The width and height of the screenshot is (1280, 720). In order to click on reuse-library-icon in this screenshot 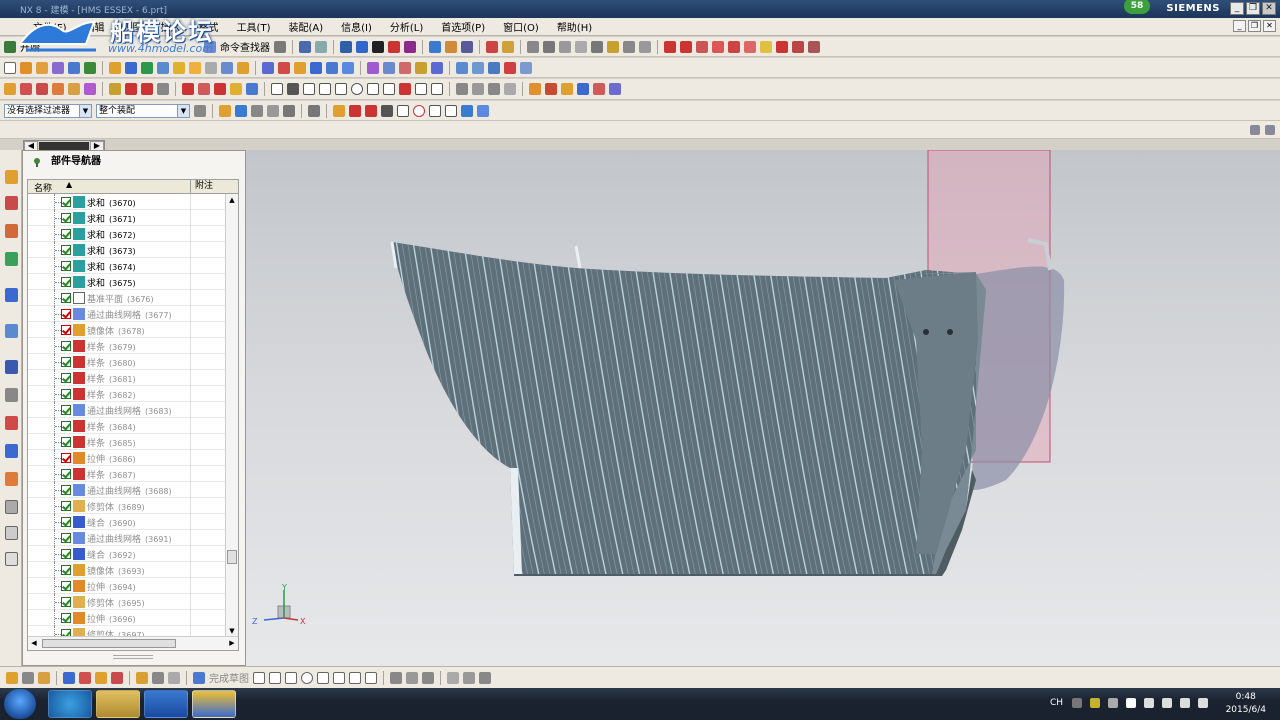, I will do `click(11, 259)`.